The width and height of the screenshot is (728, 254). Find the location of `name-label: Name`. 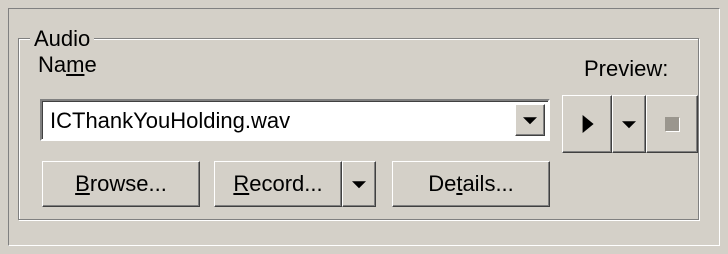

name-label: Name is located at coordinates (67, 65).